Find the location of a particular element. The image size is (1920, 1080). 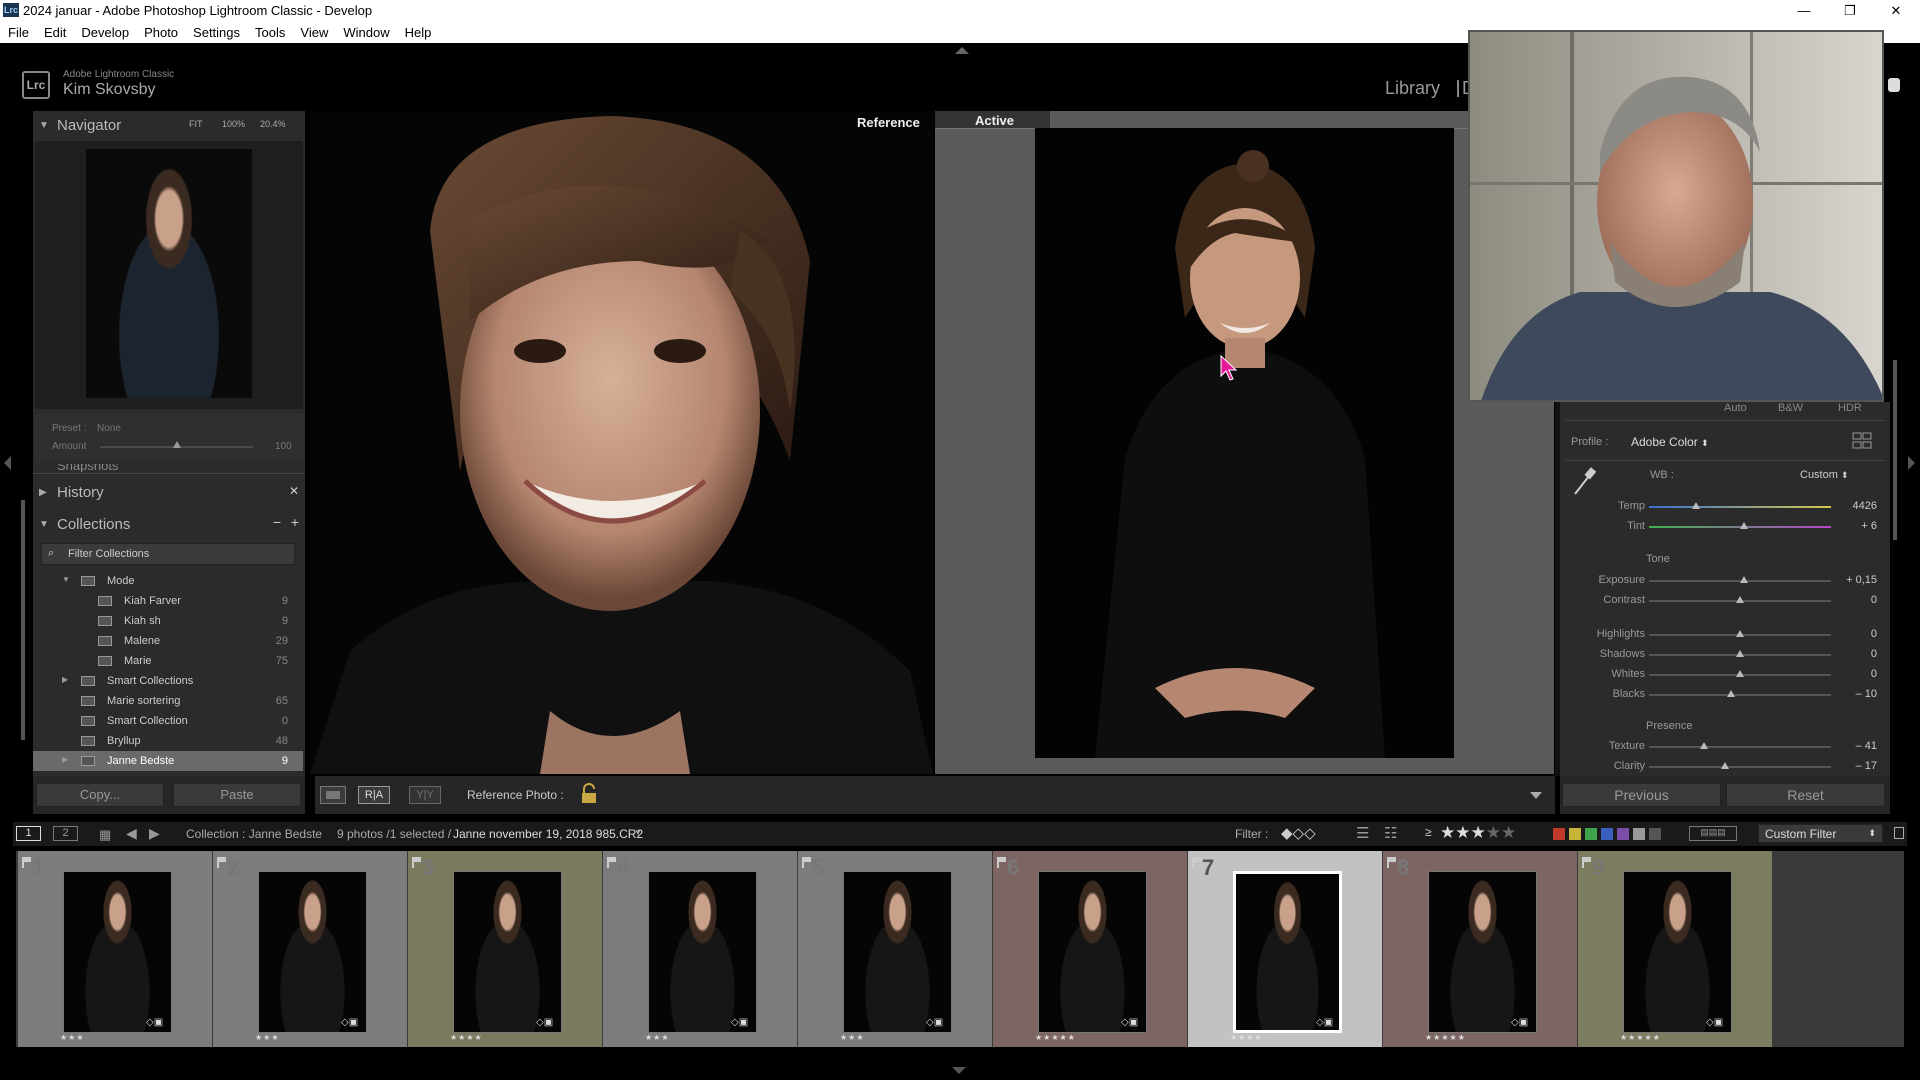

menu-file: File is located at coordinates (18, 32).